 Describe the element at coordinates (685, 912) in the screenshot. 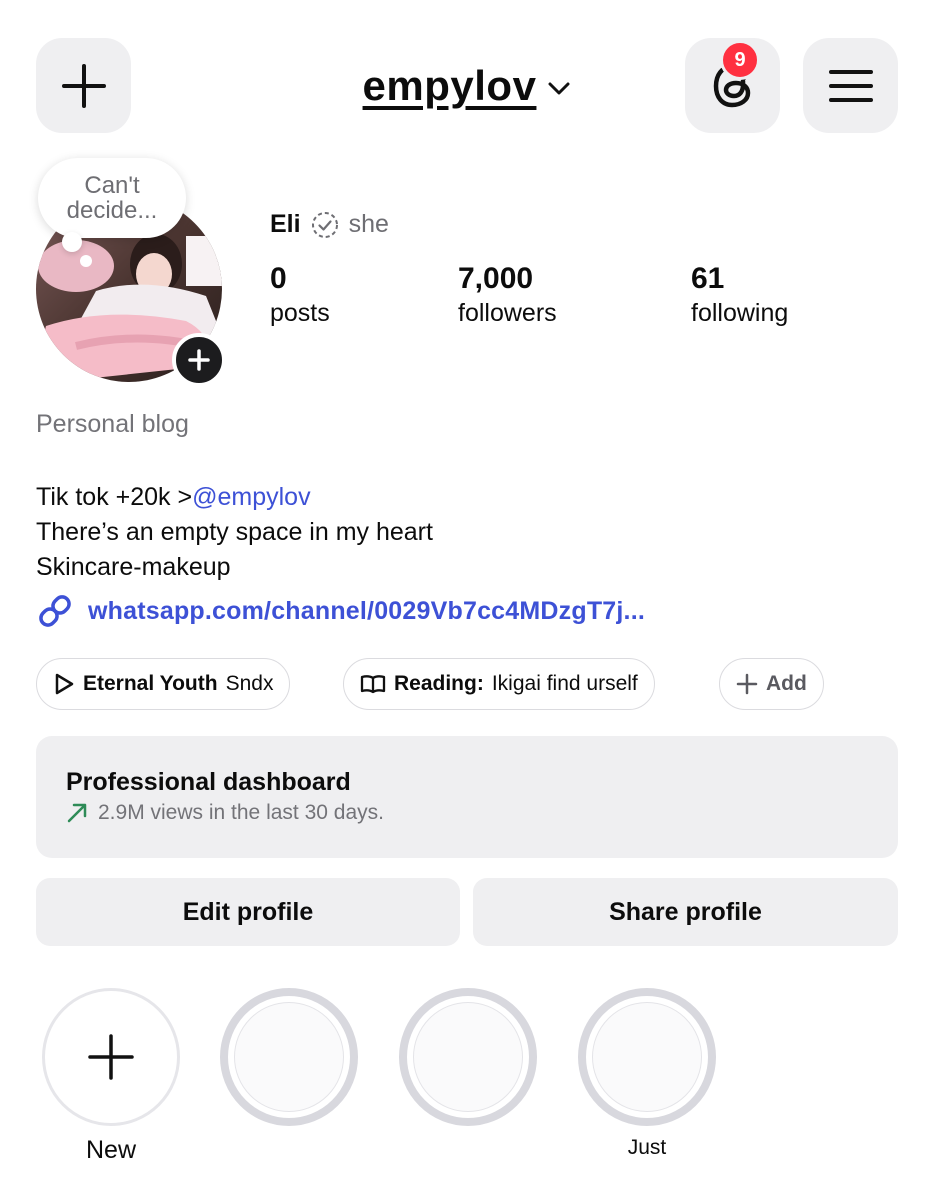

I see `share-profile-button: Share profile` at that location.